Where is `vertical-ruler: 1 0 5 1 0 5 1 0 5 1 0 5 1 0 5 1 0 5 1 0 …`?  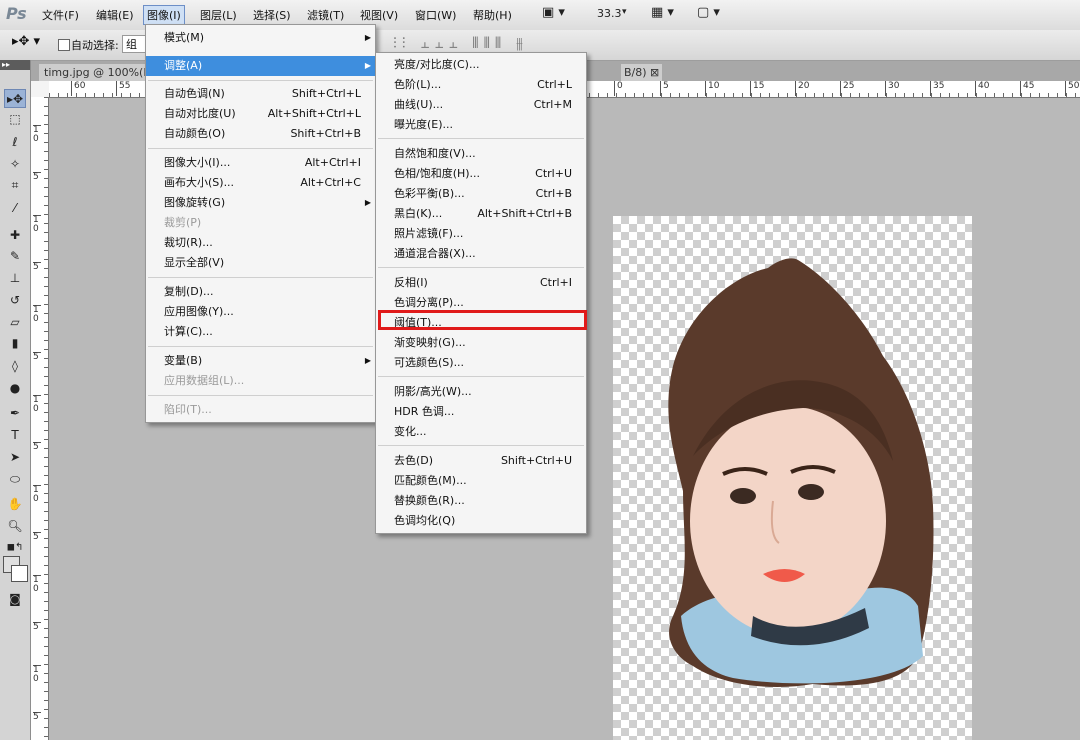
vertical-ruler: 1 0 5 1 0 5 1 0 5 1 0 5 1 0 5 1 0 5 1 0 … is located at coordinates (40, 418).